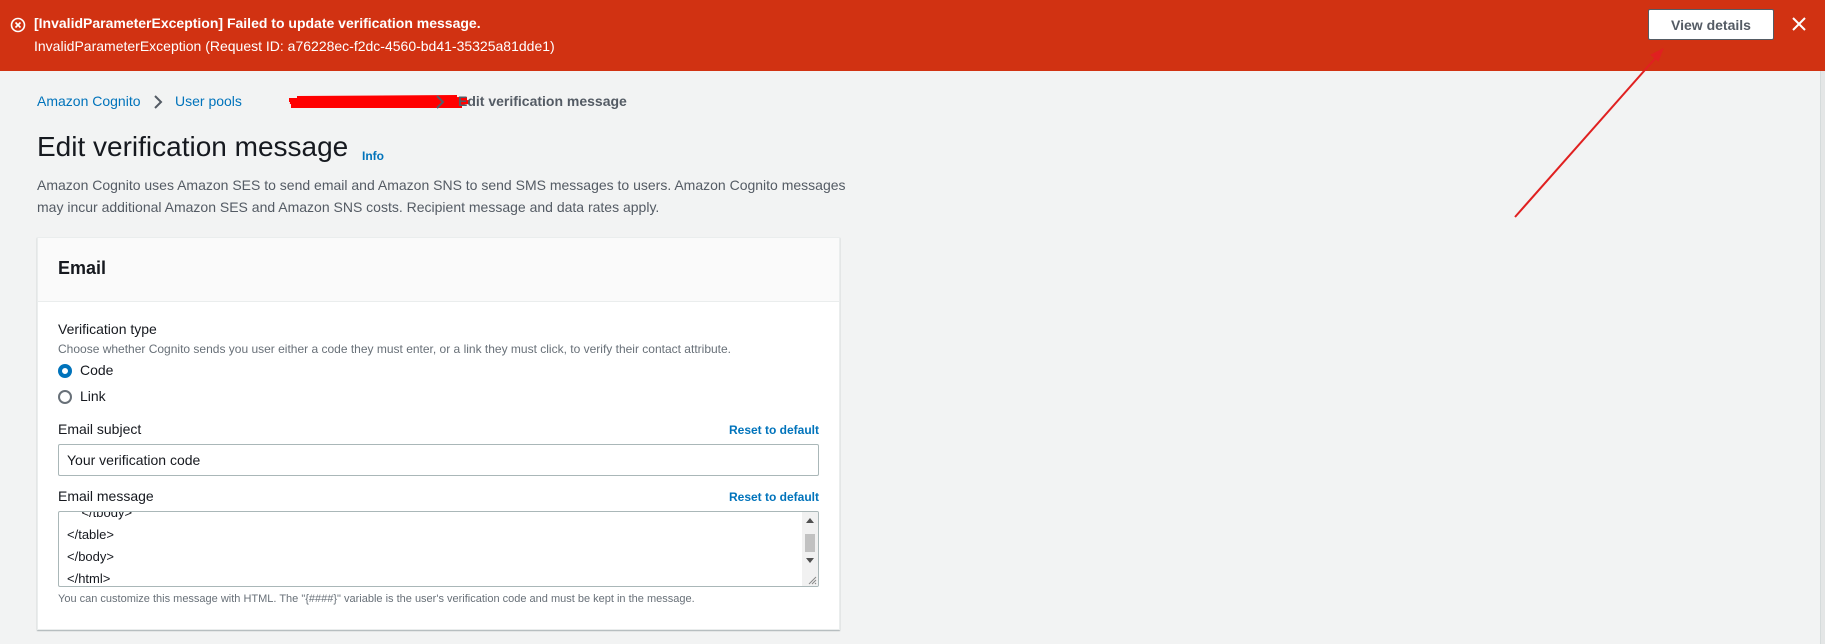 This screenshot has width=1825, height=644. Describe the element at coordinates (90, 534) in the screenshot. I see `textarea-line: </table>` at that location.